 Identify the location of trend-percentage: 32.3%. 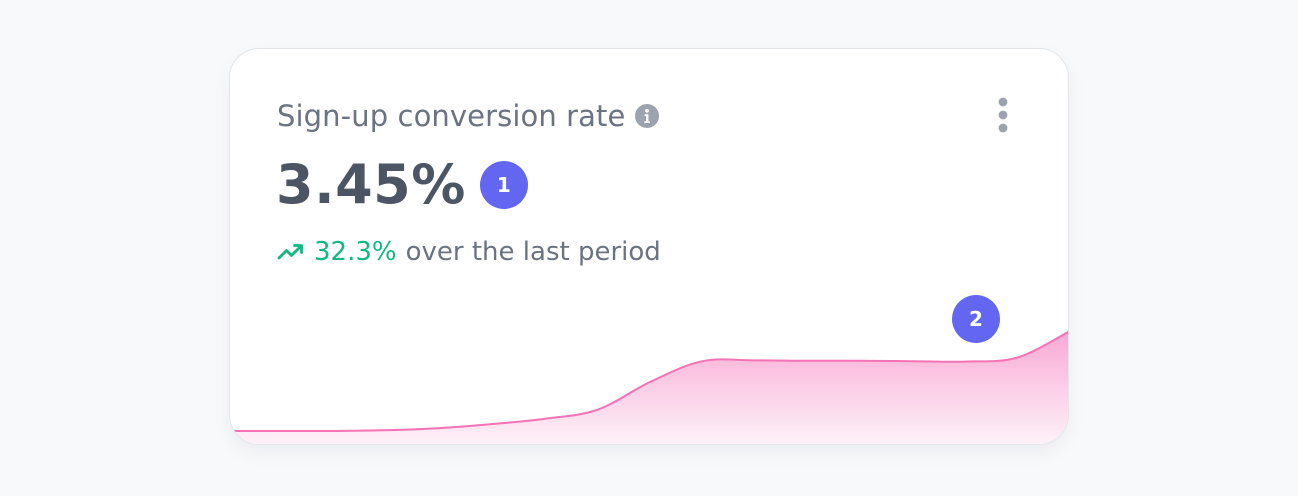
(355, 252).